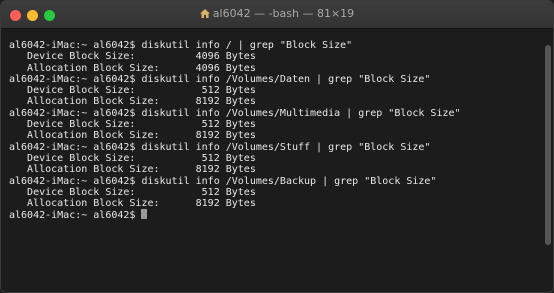 This screenshot has width=554, height=293. I want to click on window-title-container: al6042 — -bash — 81×19, so click(277, 13).